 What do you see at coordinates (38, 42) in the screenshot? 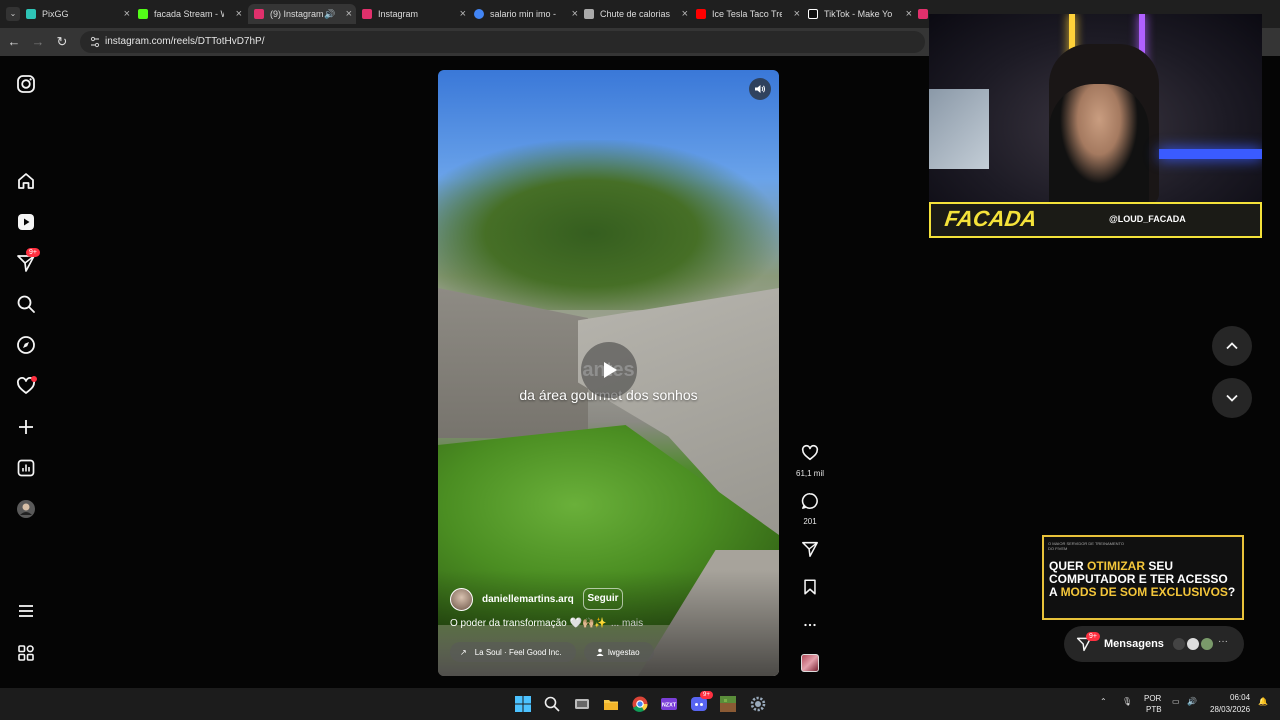
I see `forward-button: →` at bounding box center [38, 42].